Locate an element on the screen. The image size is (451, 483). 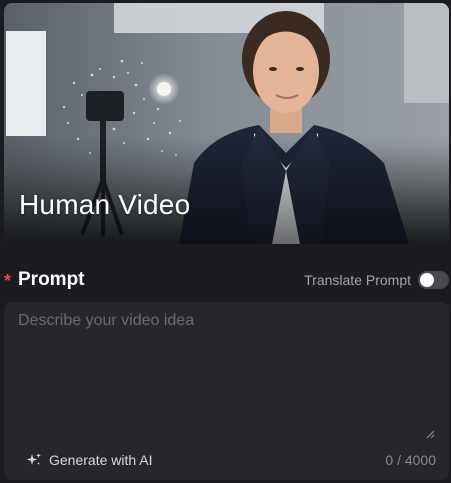
prompt-header: * Prompt Translate Prompt is located at coordinates (226, 281).